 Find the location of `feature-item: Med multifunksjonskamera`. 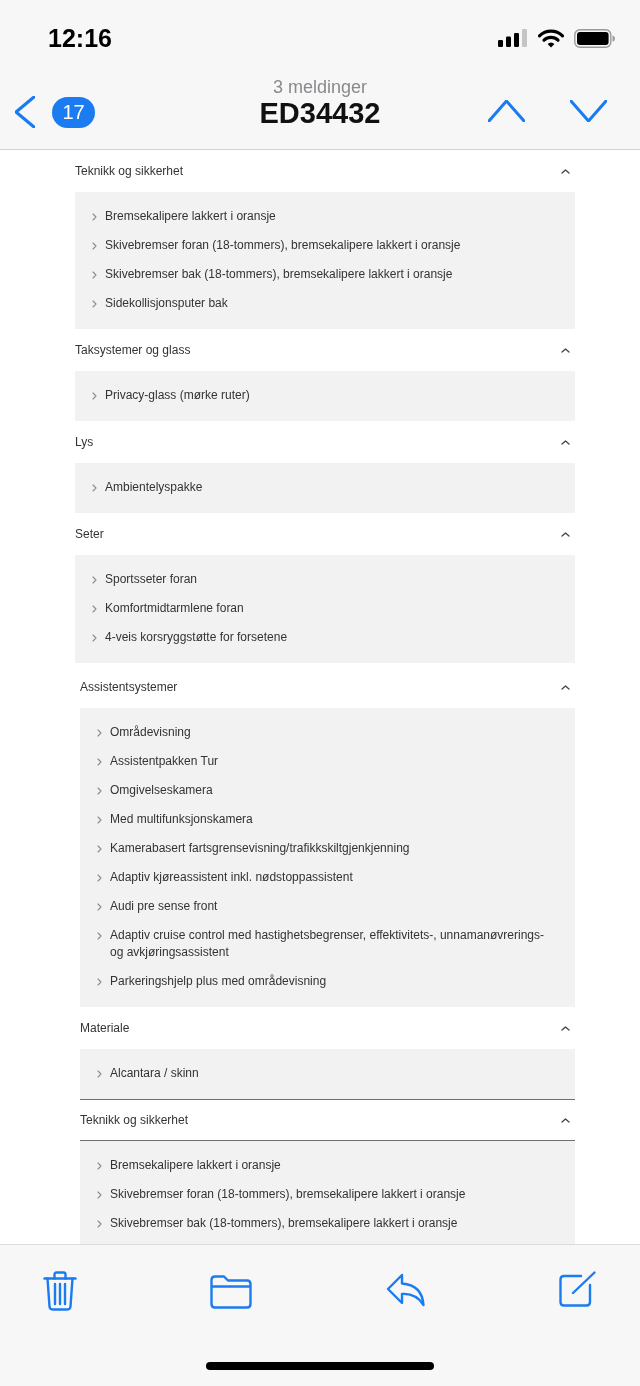

feature-item: Med multifunksjonskamera is located at coordinates (181, 819).